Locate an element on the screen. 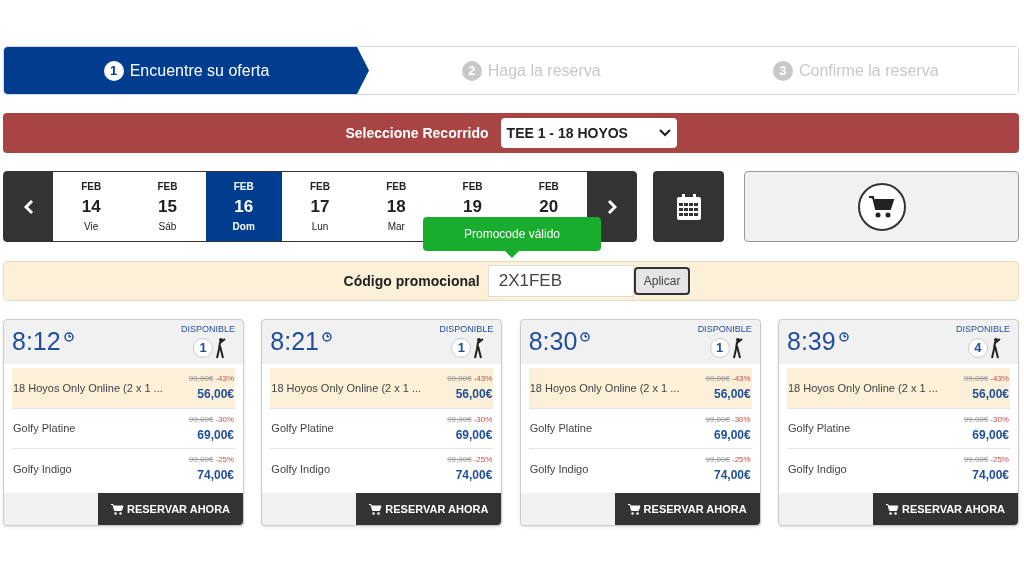 The image size is (1024, 576). tee-time: 8:39 is located at coordinates (811, 341).